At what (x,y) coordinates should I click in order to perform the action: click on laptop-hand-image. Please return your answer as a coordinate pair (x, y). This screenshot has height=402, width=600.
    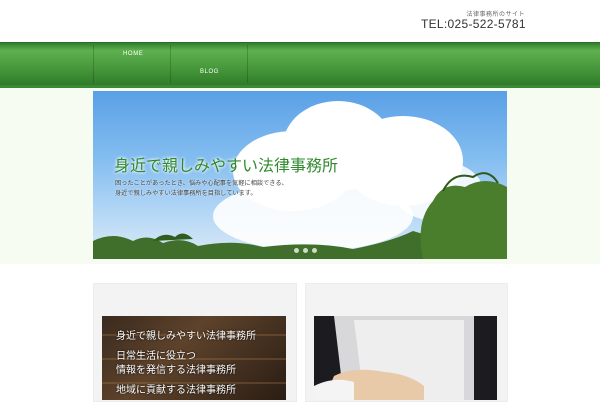
    Looking at the image, I should click on (405, 358).